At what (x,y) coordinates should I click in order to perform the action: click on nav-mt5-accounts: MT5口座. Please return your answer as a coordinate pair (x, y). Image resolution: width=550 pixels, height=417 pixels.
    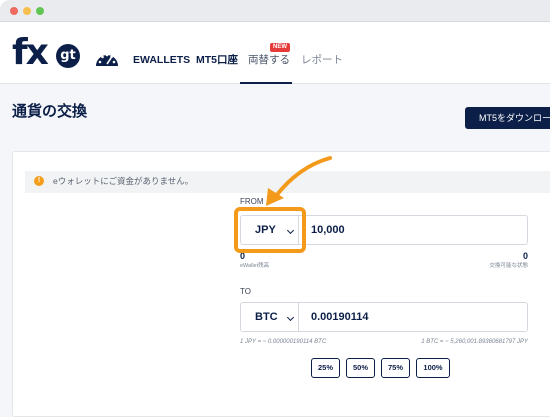
    Looking at the image, I should click on (217, 60).